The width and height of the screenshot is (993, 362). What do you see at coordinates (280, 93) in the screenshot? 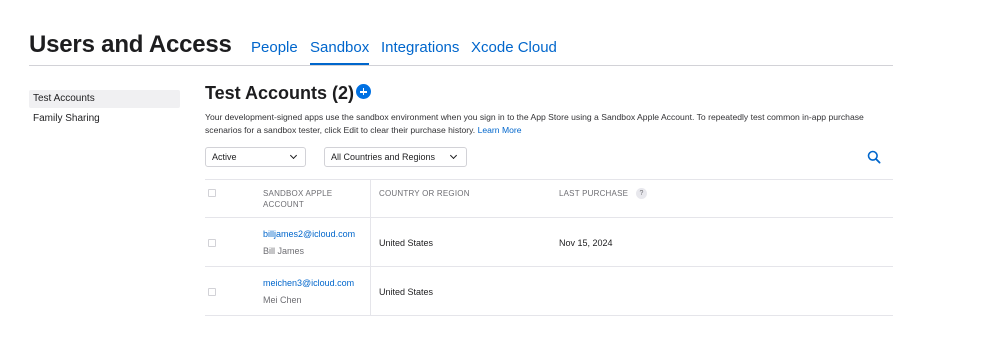
I see `section-title: Test Accounts (2)` at bounding box center [280, 93].